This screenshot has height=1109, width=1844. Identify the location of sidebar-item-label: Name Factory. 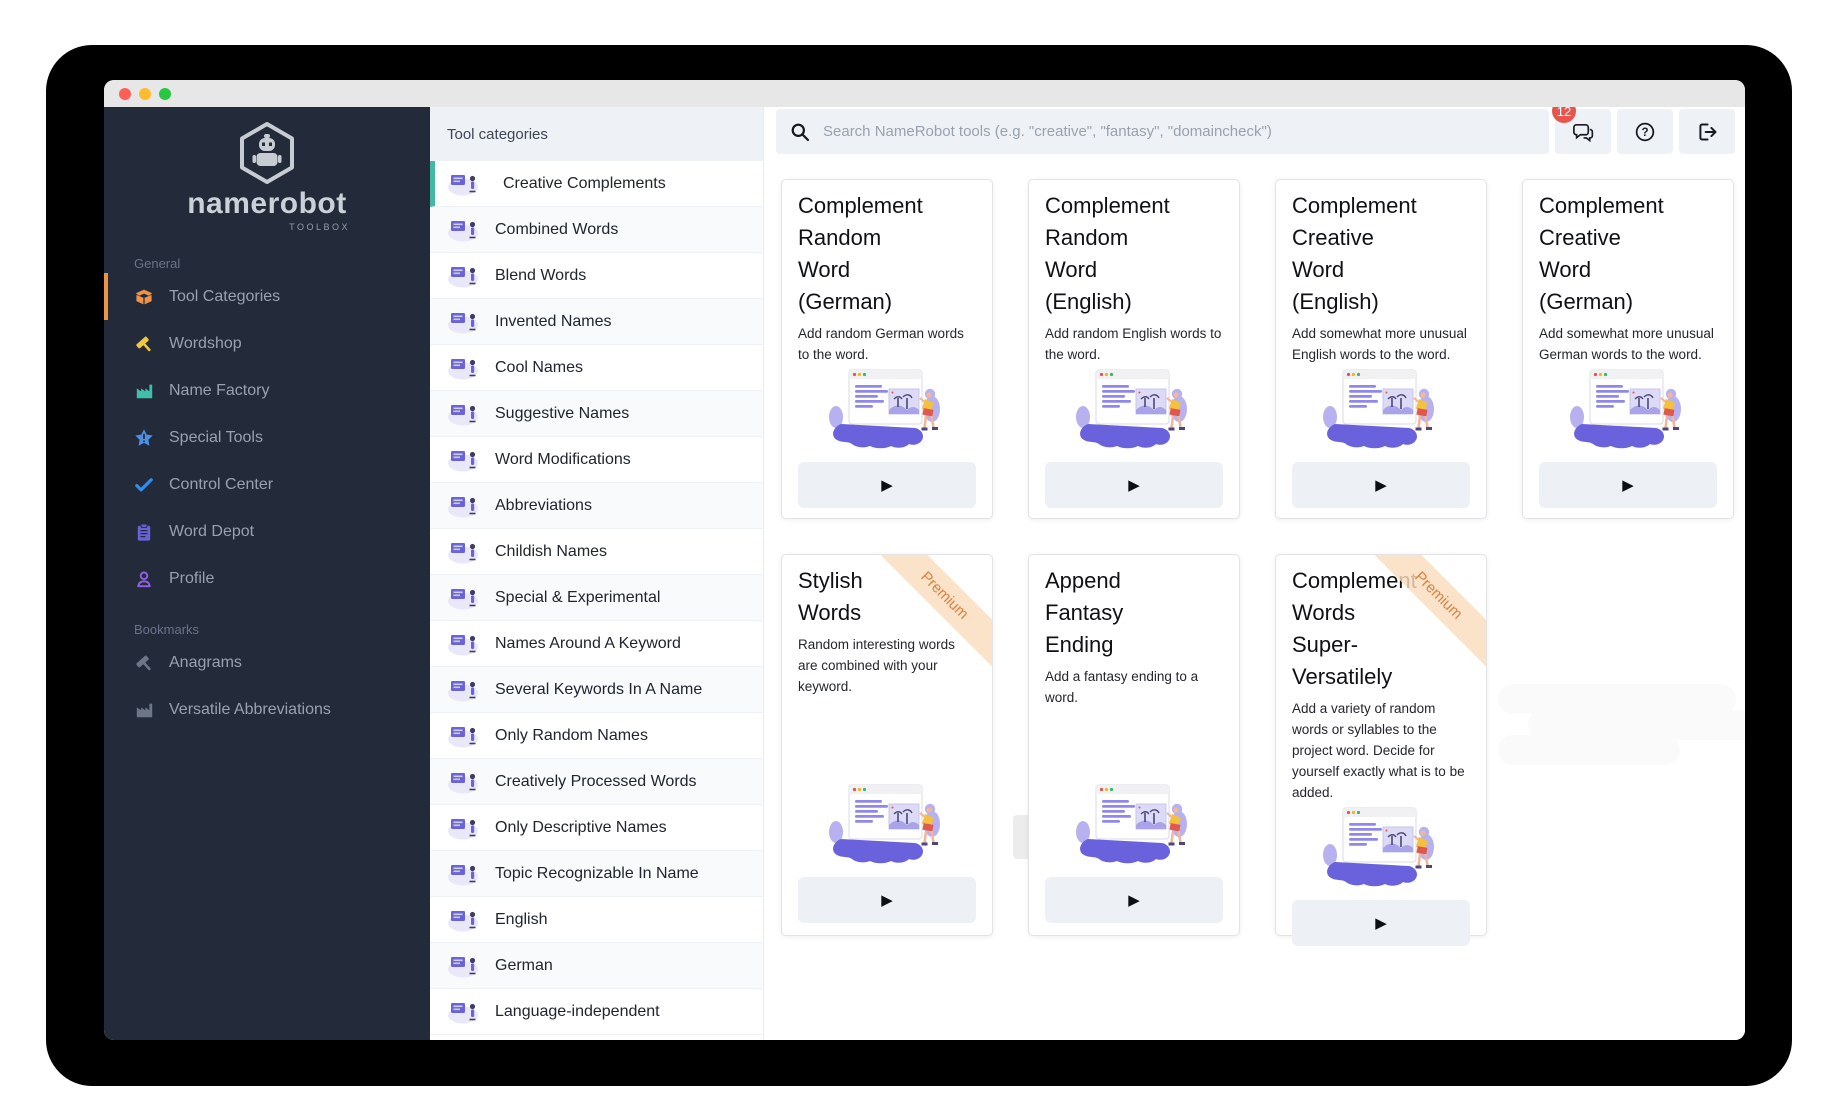
(219, 390).